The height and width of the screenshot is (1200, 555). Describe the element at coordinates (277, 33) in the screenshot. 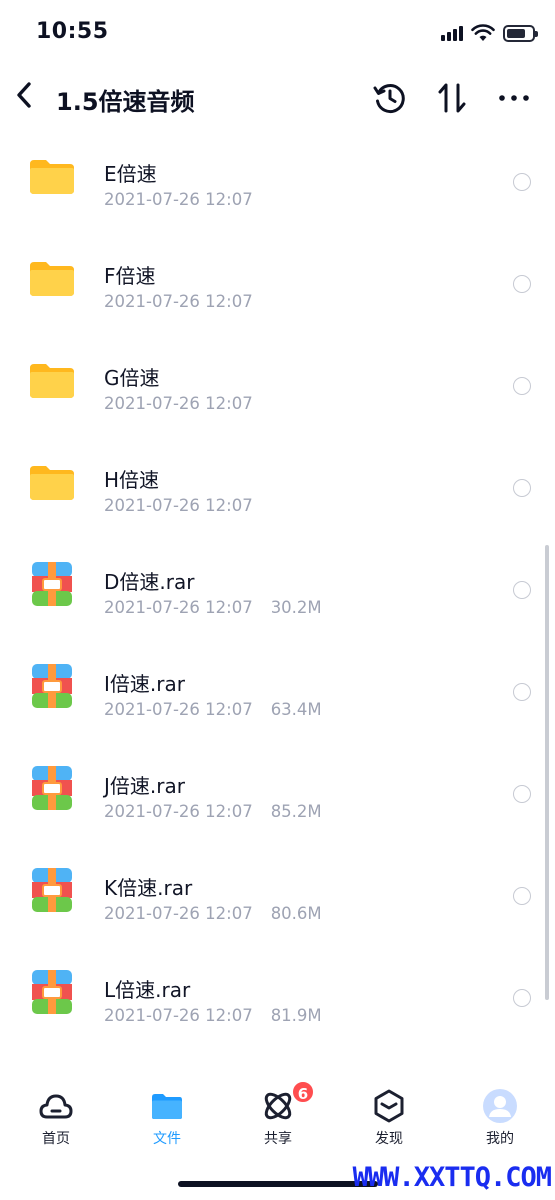

I see `status-bar: 10:55` at that location.